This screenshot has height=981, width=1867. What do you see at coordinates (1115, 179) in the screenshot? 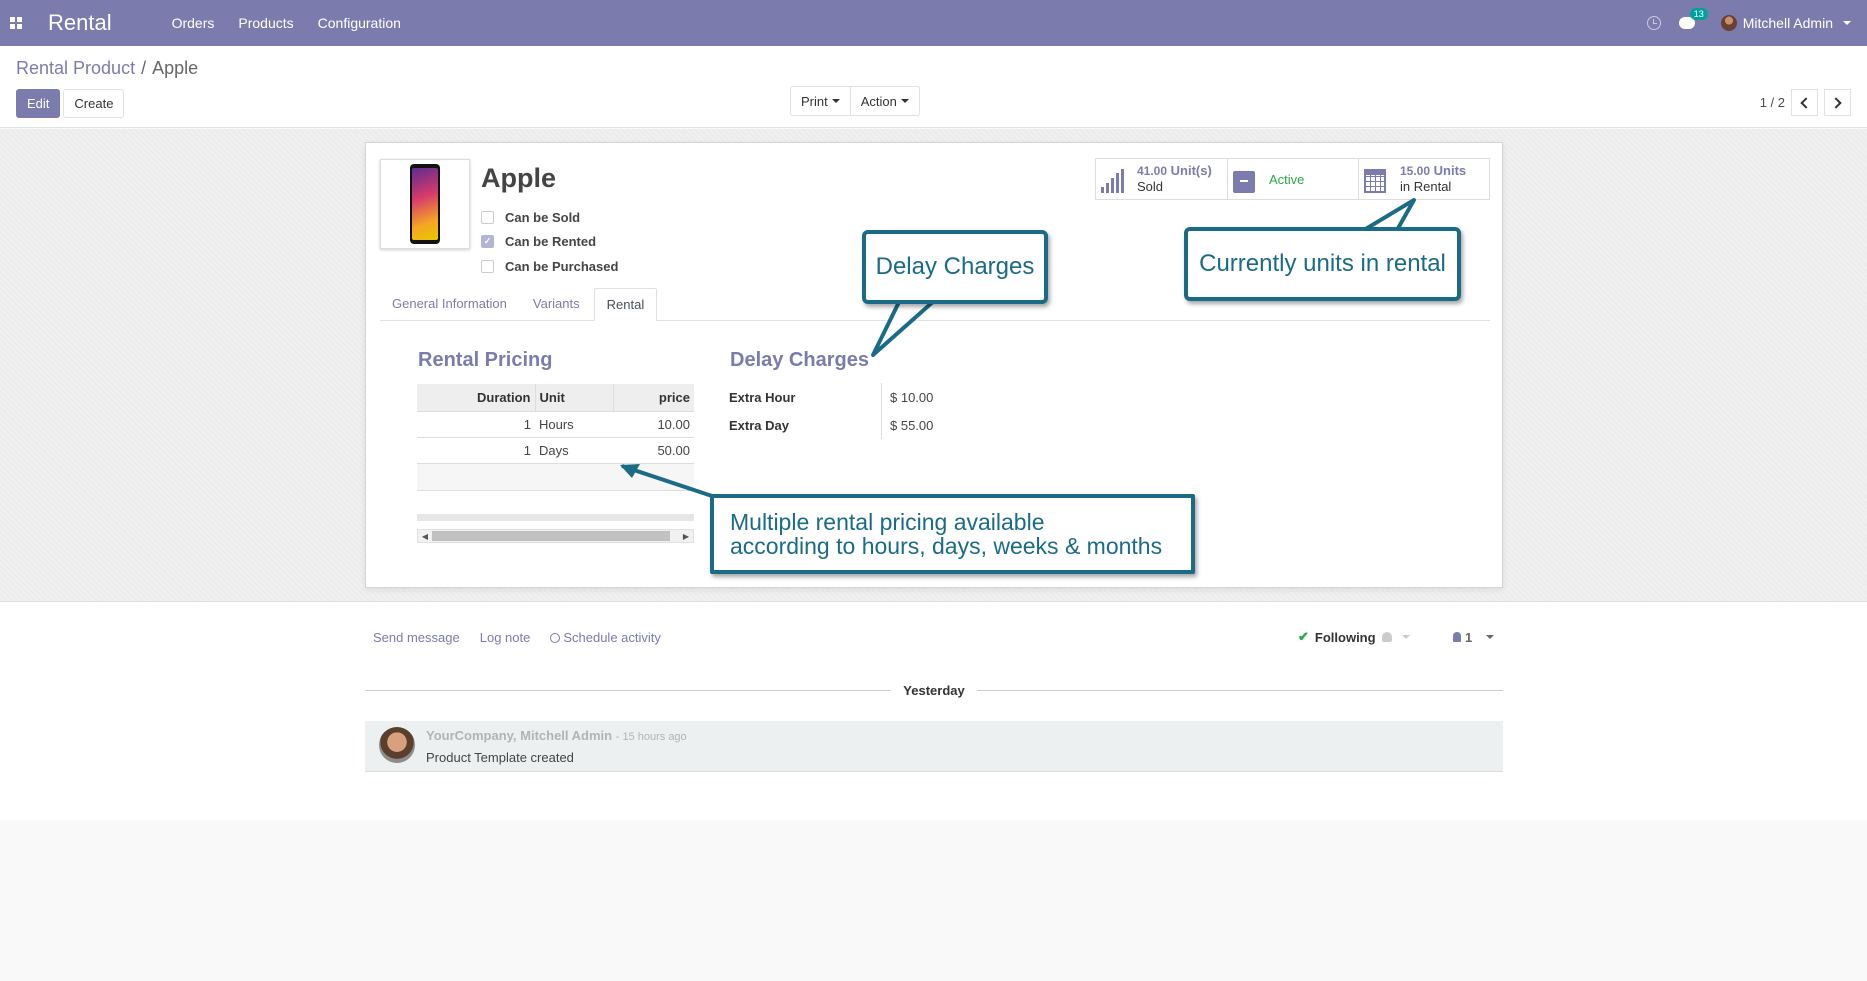
I see `bar-chart-icon` at bounding box center [1115, 179].